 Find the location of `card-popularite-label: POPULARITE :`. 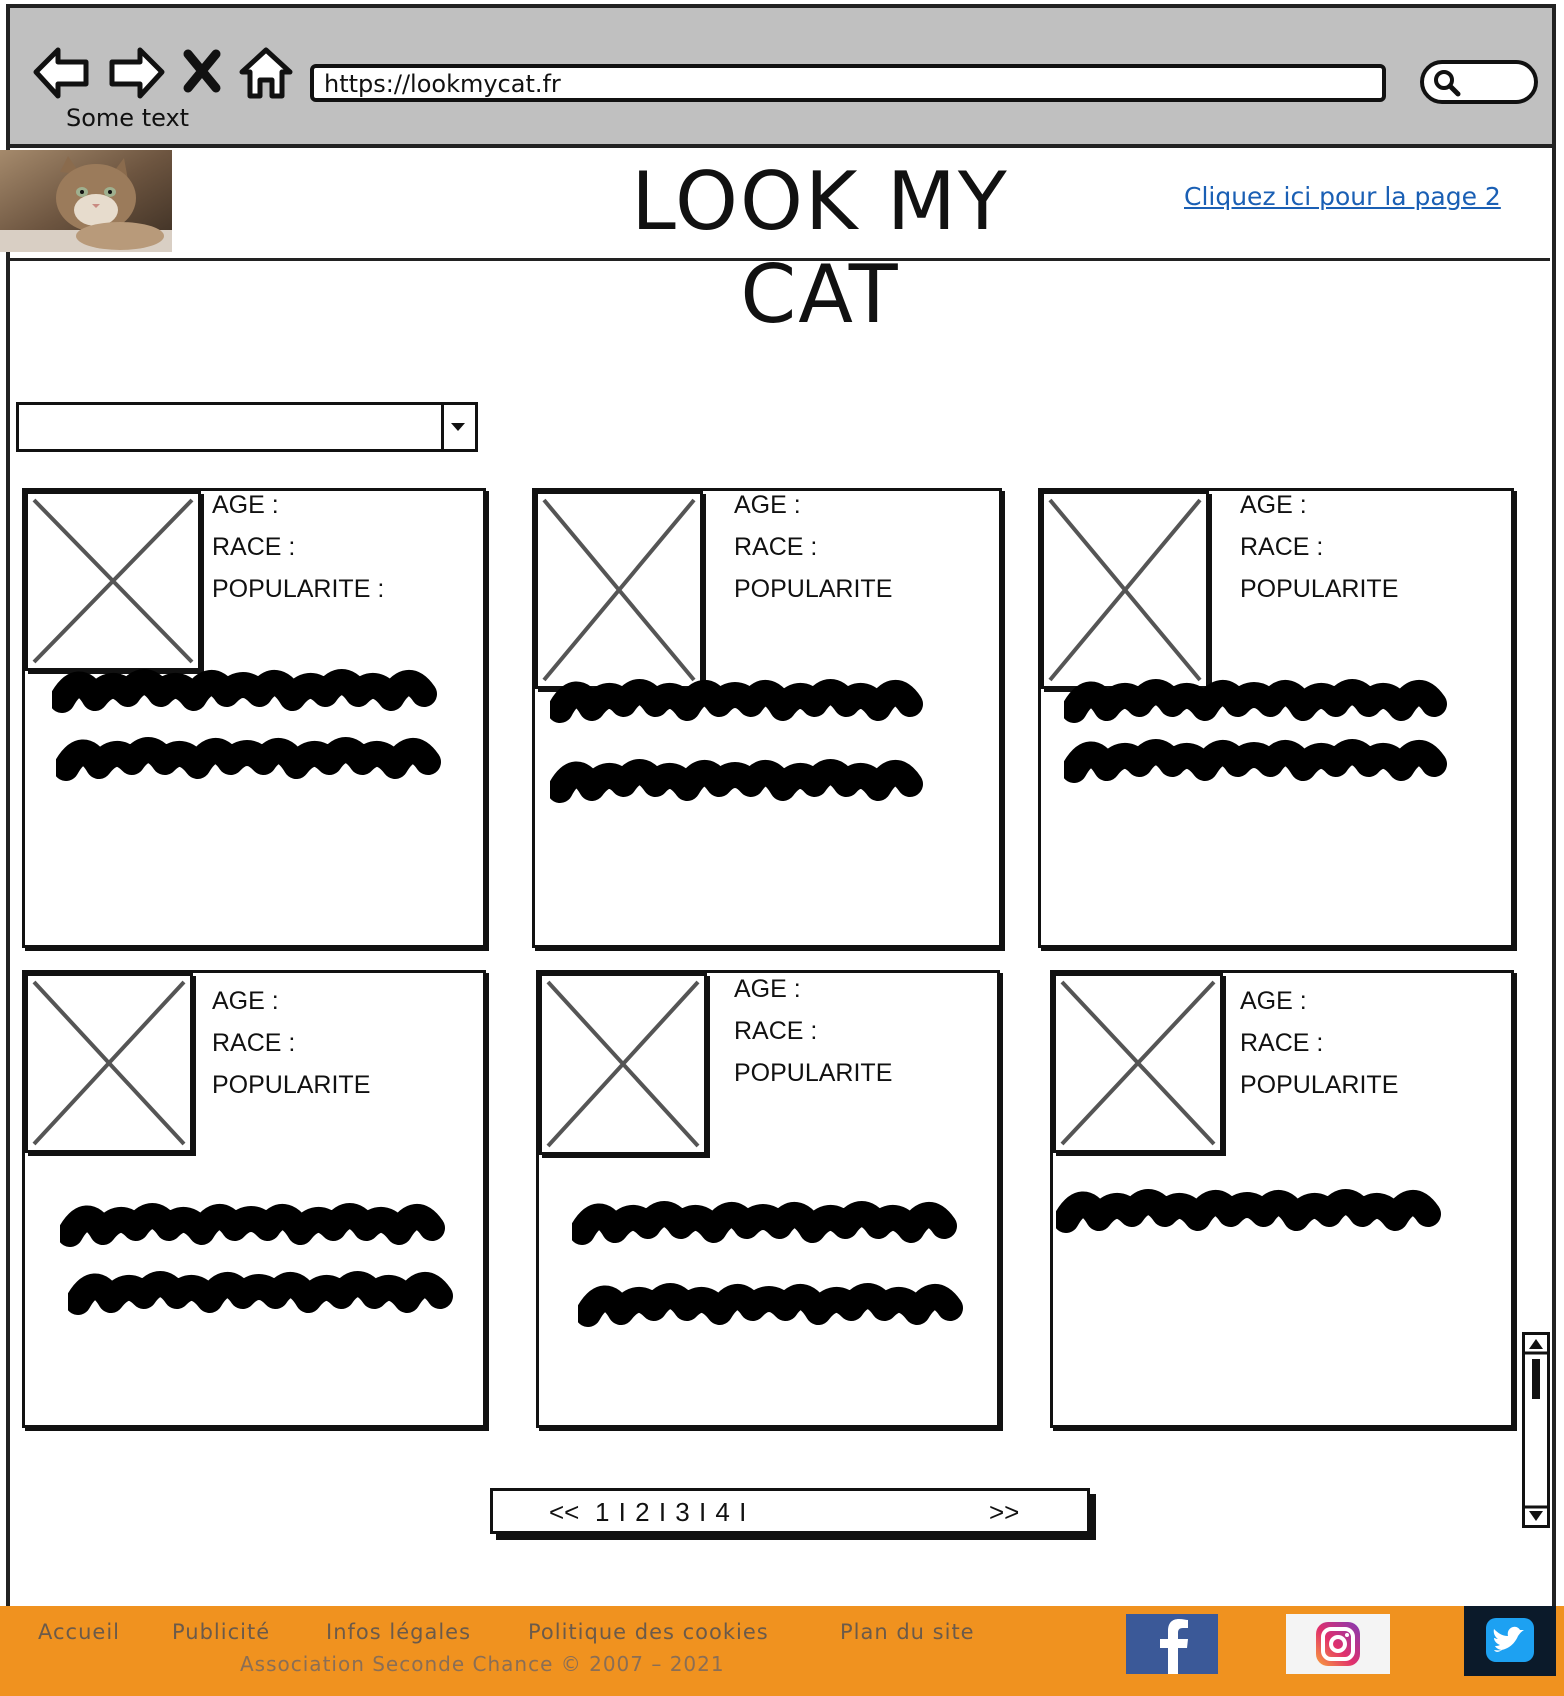

card-popularite-label: POPULARITE : is located at coordinates (298, 589).